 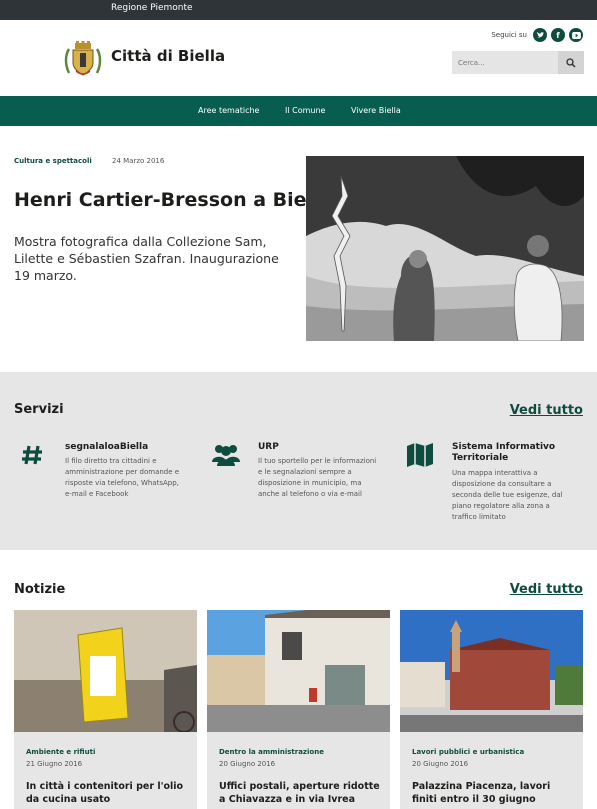 I want to click on service-name: segnalaloaBiella, so click(x=130, y=447).